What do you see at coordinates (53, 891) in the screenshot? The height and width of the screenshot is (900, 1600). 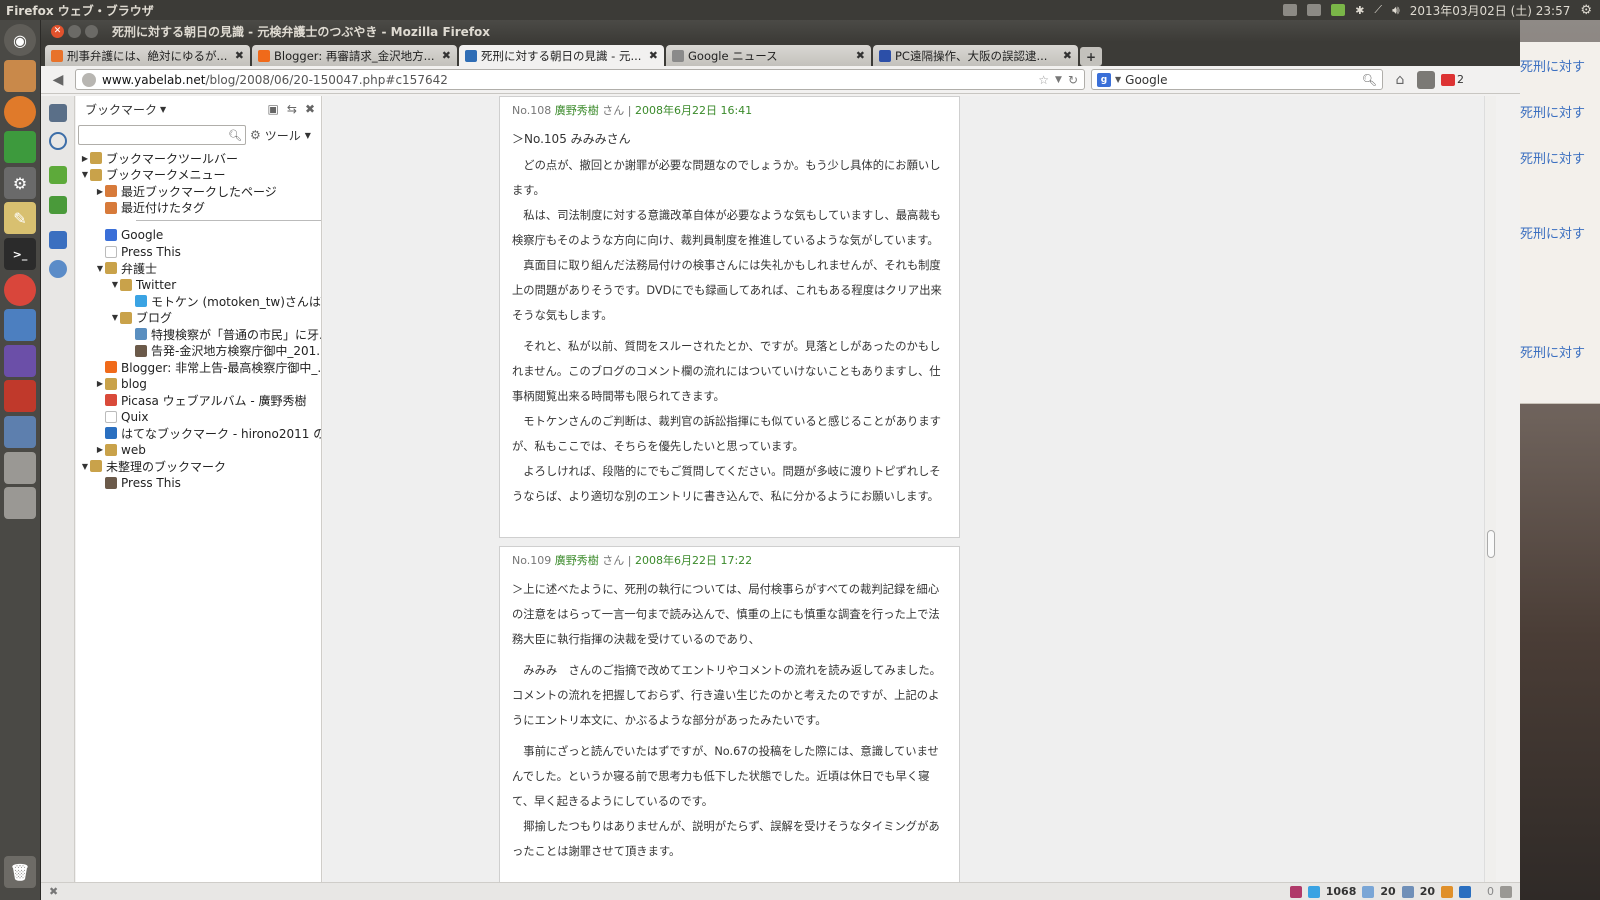 I see `close-addon-bar-icon: ✖` at bounding box center [53, 891].